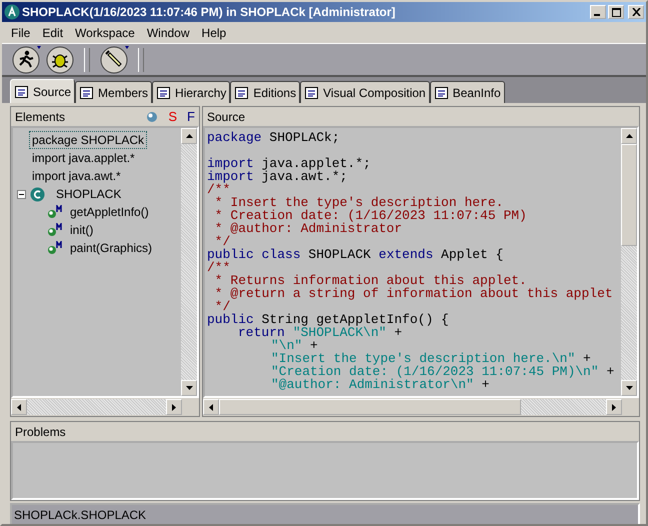  What do you see at coordinates (88, 194) in the screenshot?
I see `tree-item: SHOPLACK` at bounding box center [88, 194].